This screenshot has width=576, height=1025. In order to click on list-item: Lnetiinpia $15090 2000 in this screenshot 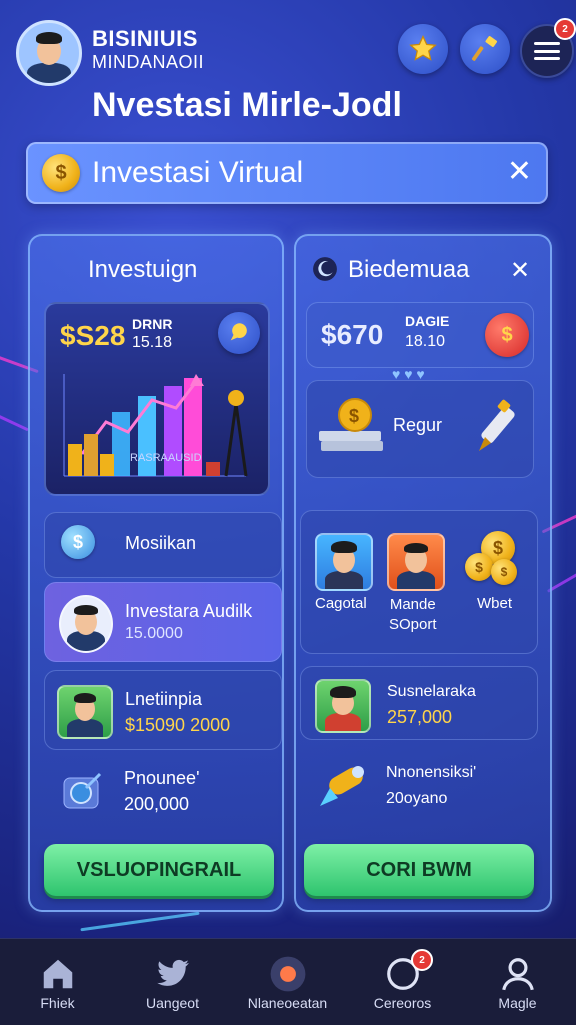, I will do `click(163, 710)`.